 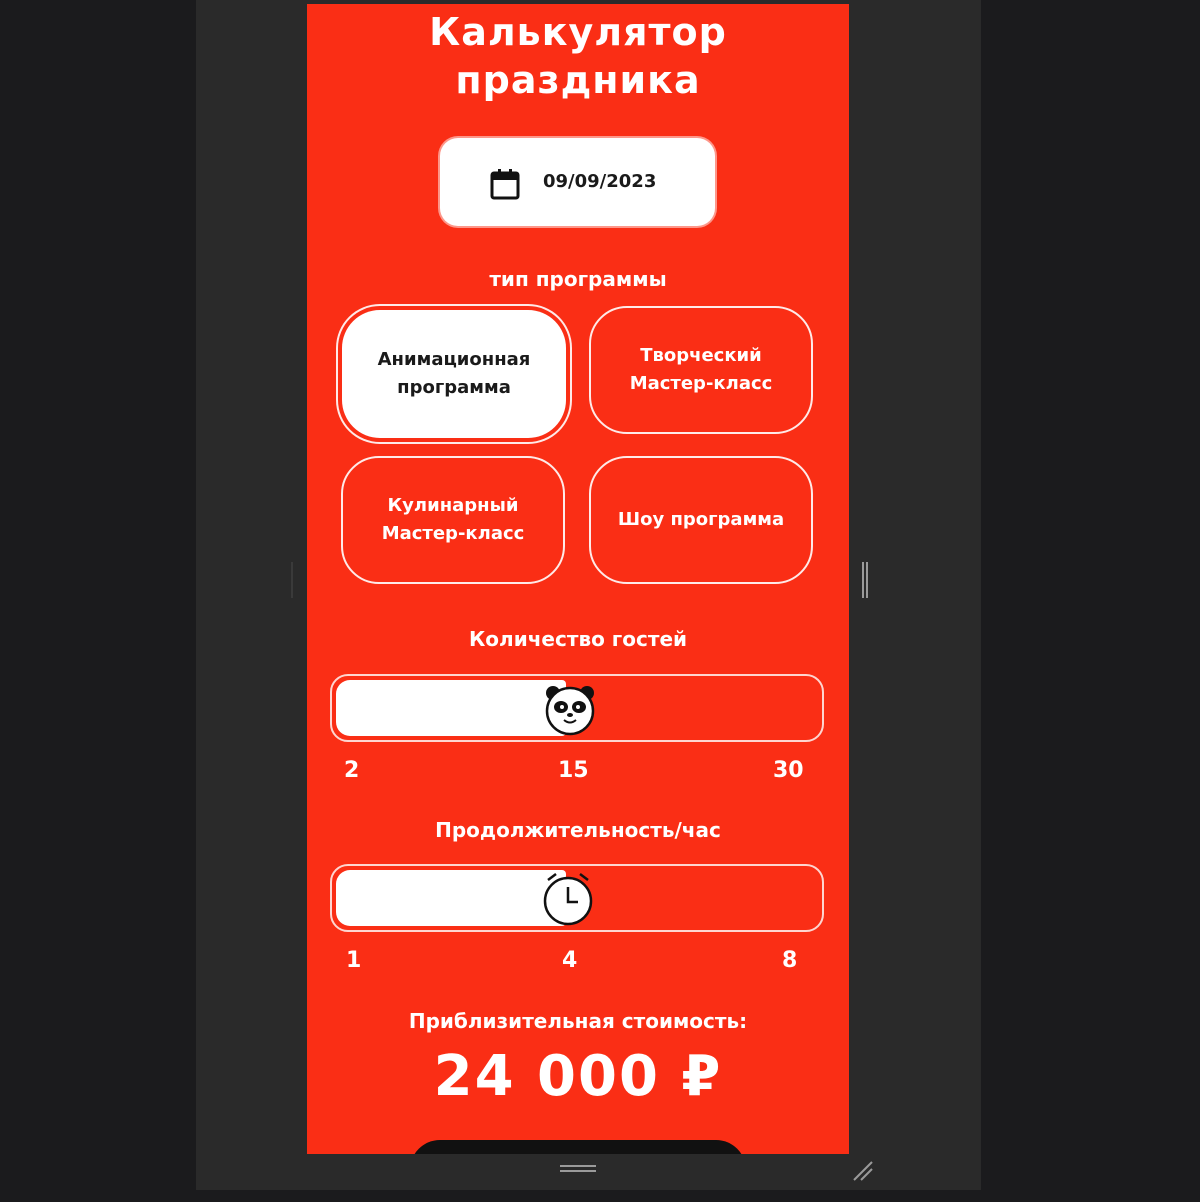 I want to click on program-option-label: Анимационная программа, so click(x=454, y=373).